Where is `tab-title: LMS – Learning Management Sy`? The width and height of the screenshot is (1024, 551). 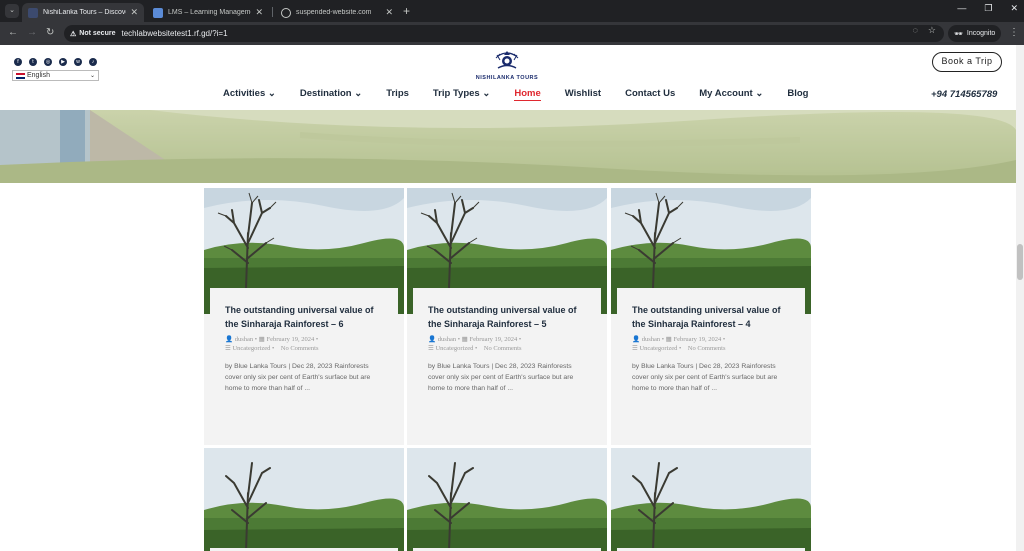 tab-title: LMS – Learning Management Sy is located at coordinates (209, 12).